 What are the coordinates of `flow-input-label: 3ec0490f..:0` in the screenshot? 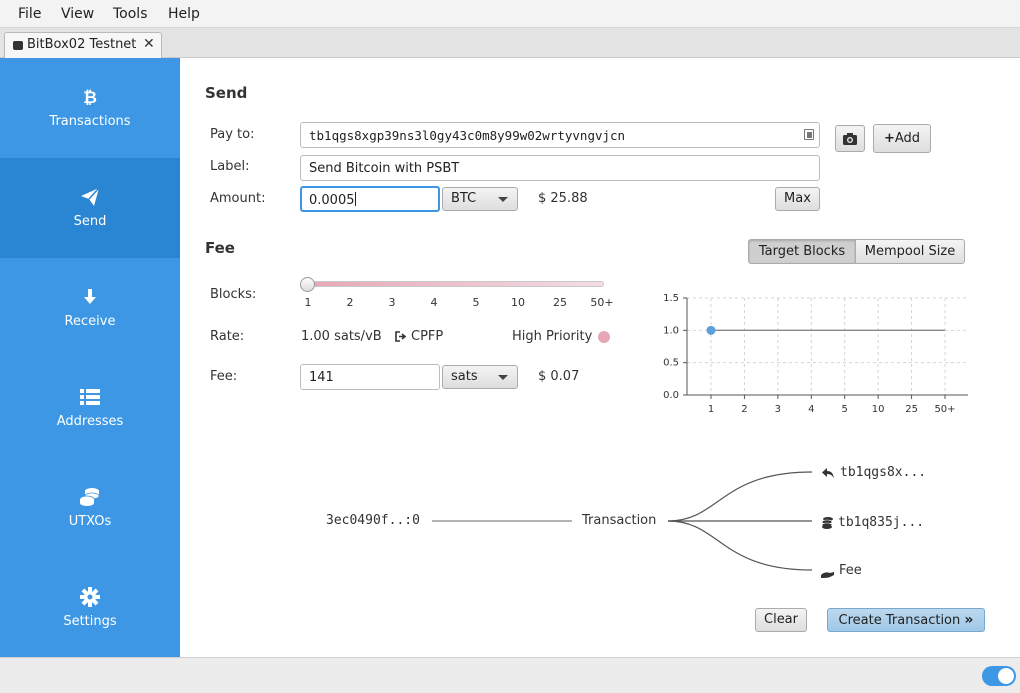 It's located at (373, 520).